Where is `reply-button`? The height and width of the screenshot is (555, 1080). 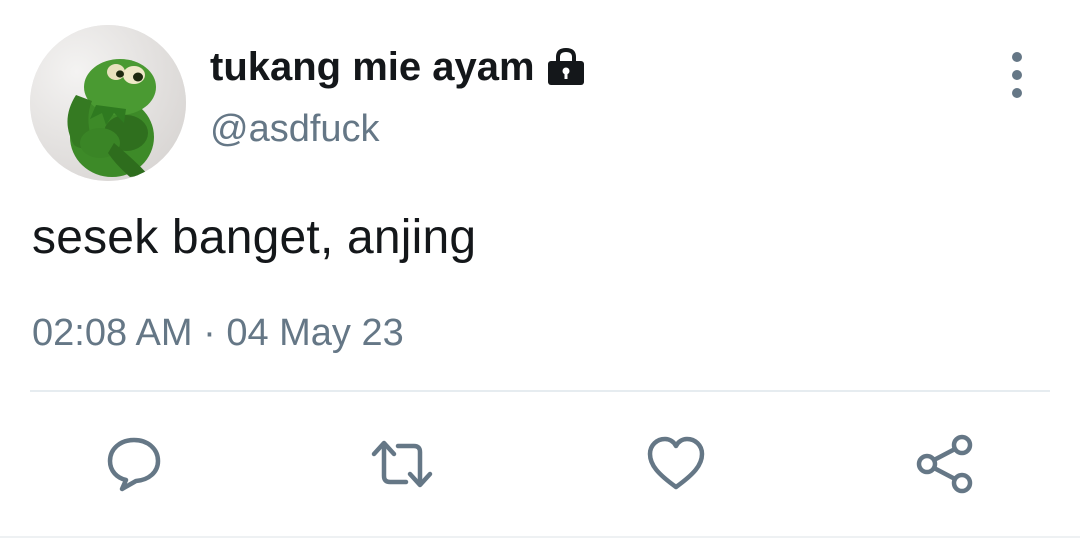
reply-button is located at coordinates (134, 464).